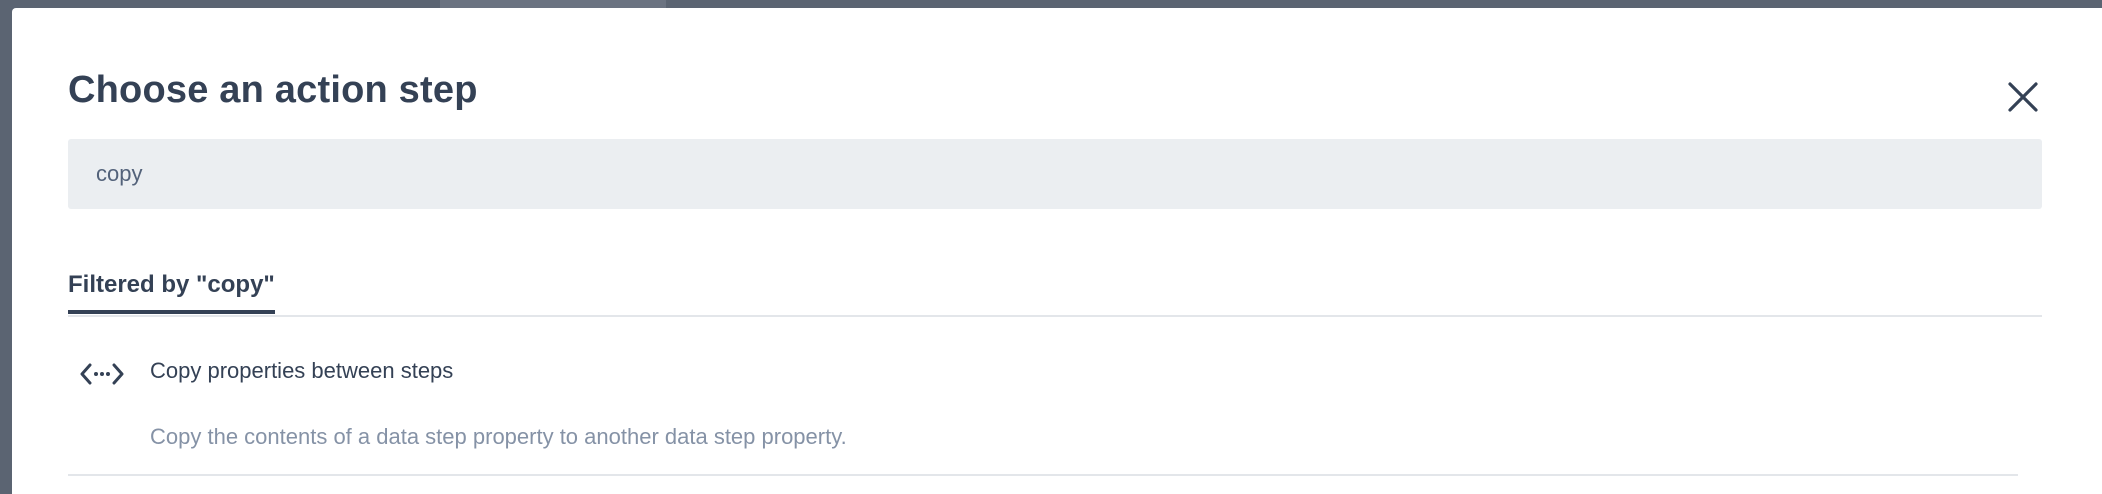 The height and width of the screenshot is (494, 2102). I want to click on code-dots-icon, so click(102, 374).